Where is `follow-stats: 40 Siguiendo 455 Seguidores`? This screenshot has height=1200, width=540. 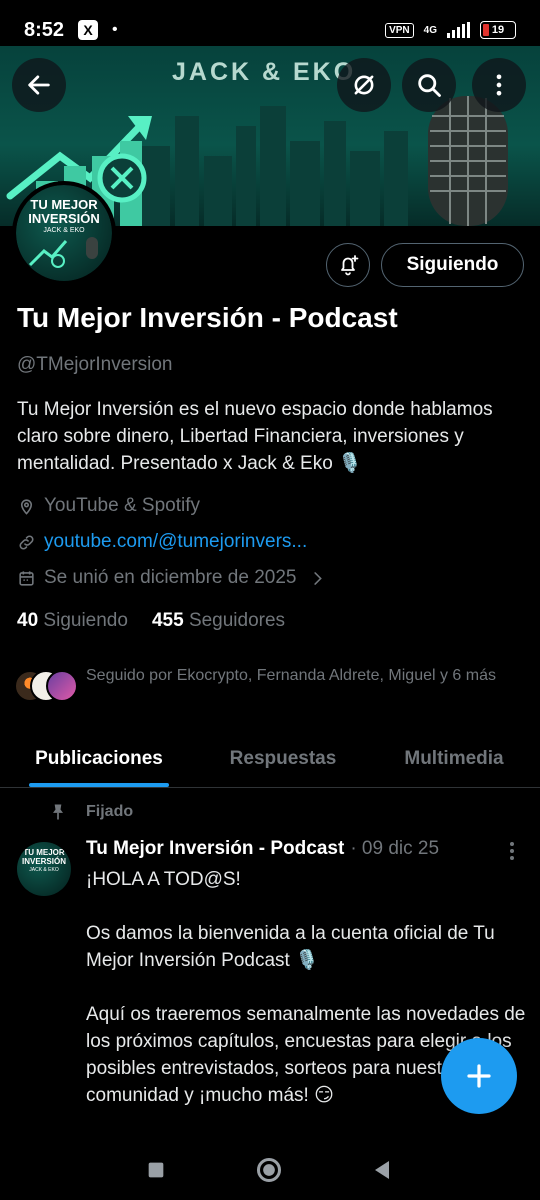 follow-stats: 40 Siguiendo 455 Seguidores is located at coordinates (151, 621).